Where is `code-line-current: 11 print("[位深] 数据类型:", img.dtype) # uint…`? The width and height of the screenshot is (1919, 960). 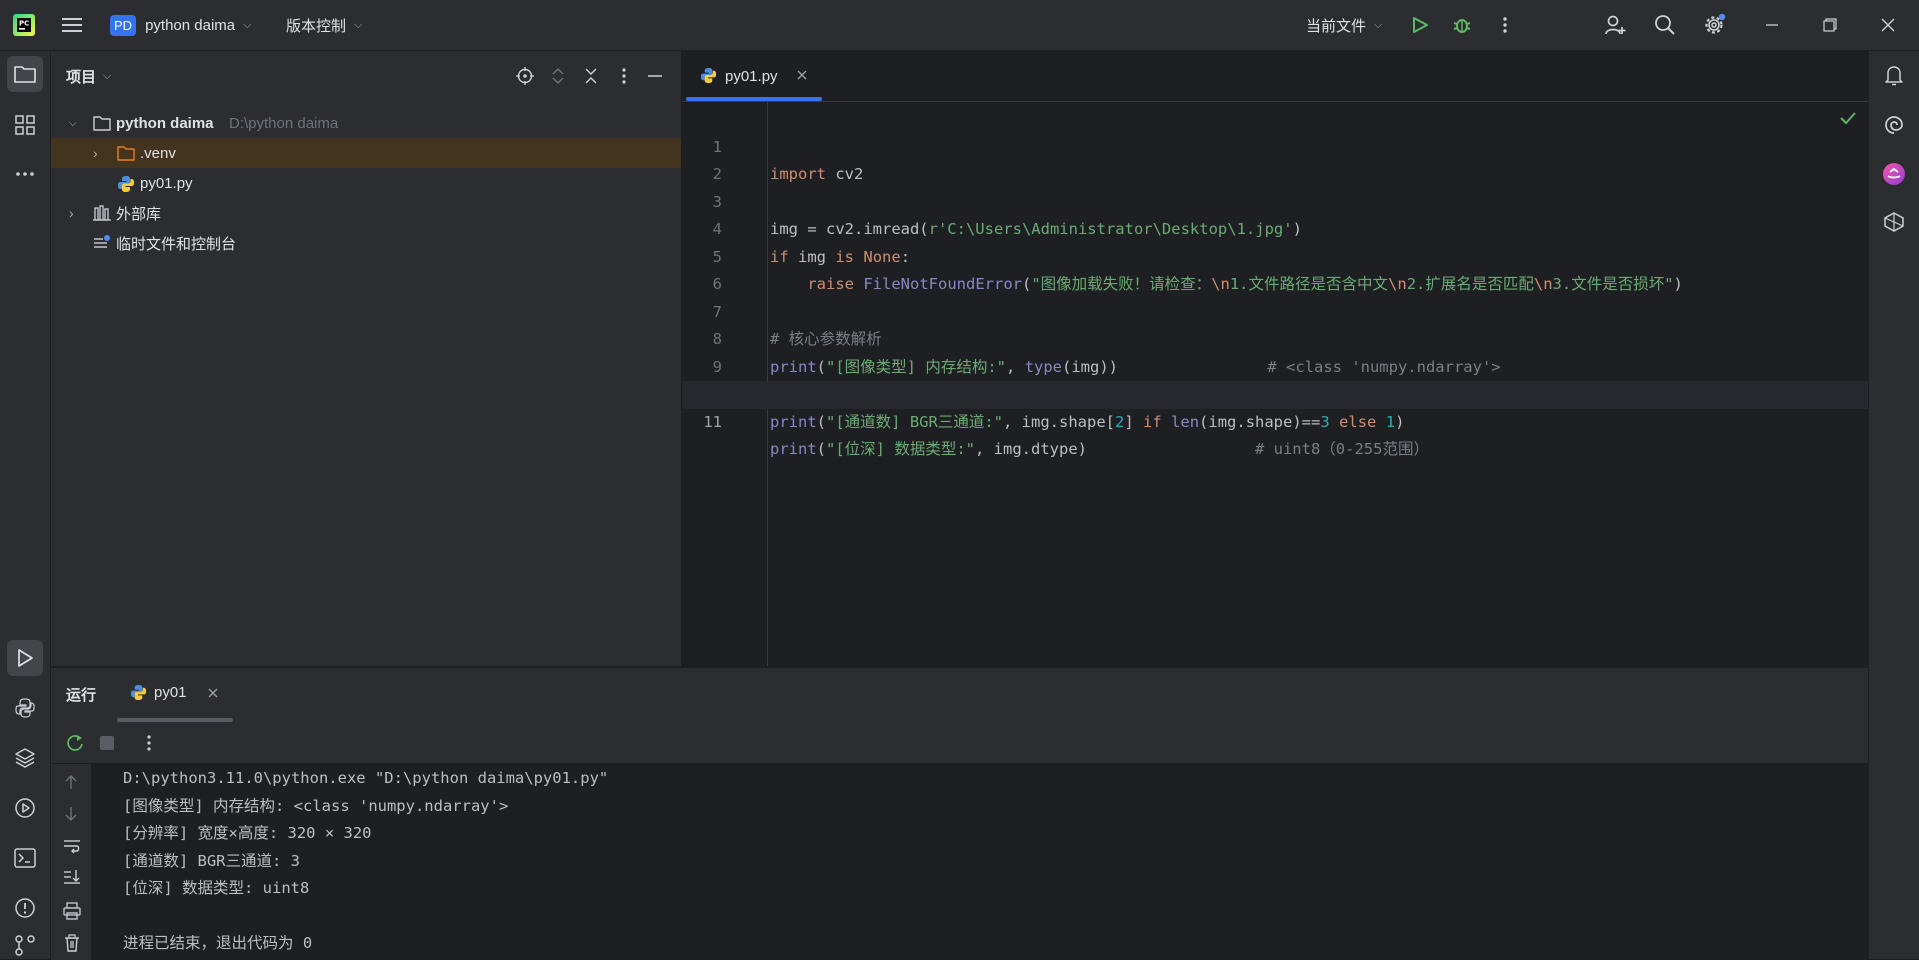
code-line-current: 11 print("[位深] 数据类型:", img.dtype) # uint… is located at coordinates (1275, 419).